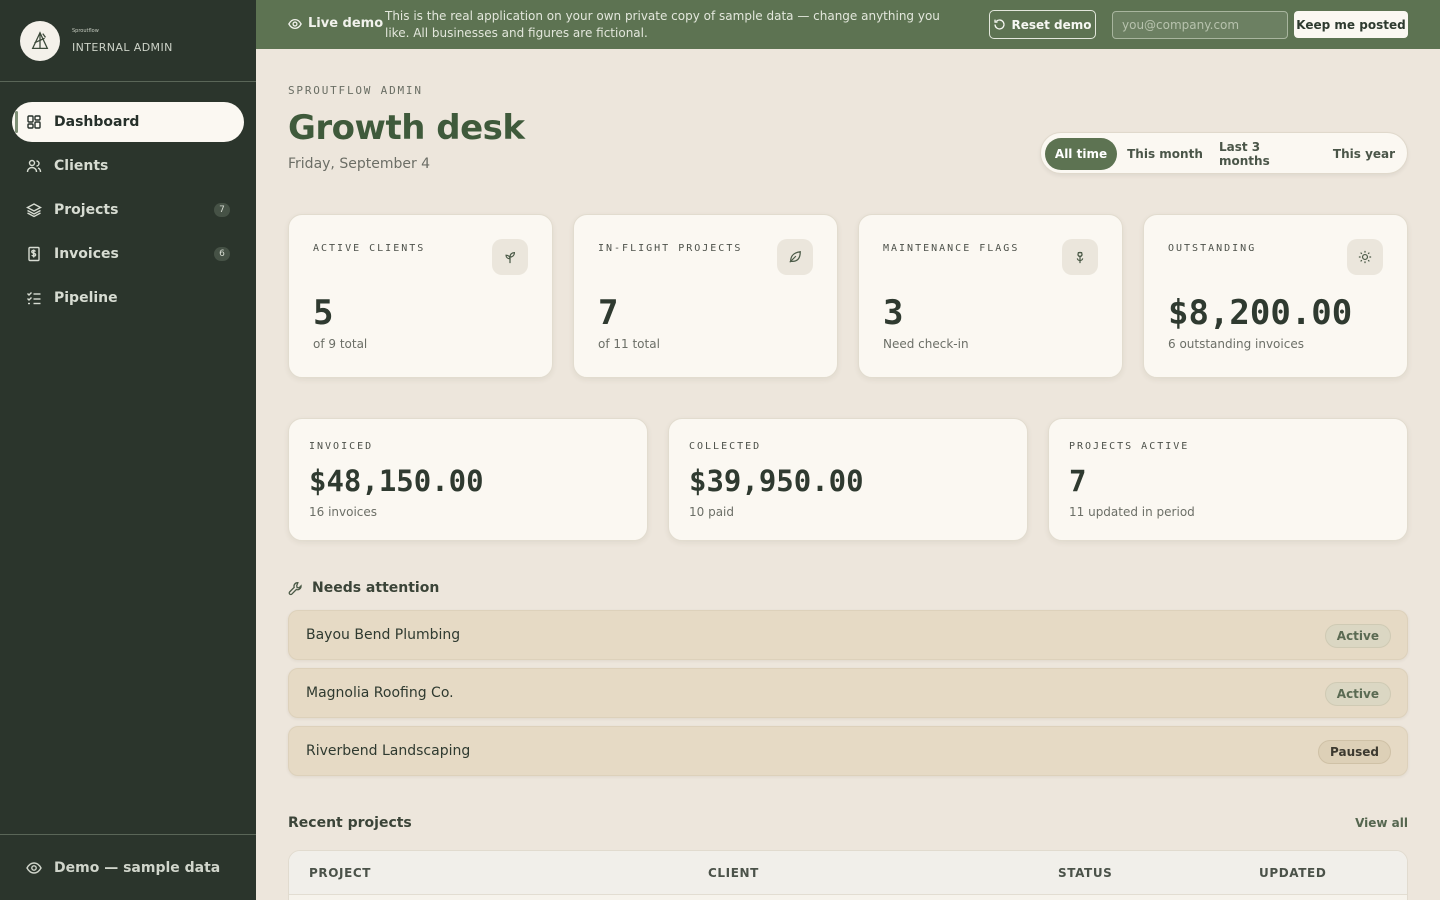  What do you see at coordinates (222, 210) in the screenshot?
I see `projects-count-badge: 7` at bounding box center [222, 210].